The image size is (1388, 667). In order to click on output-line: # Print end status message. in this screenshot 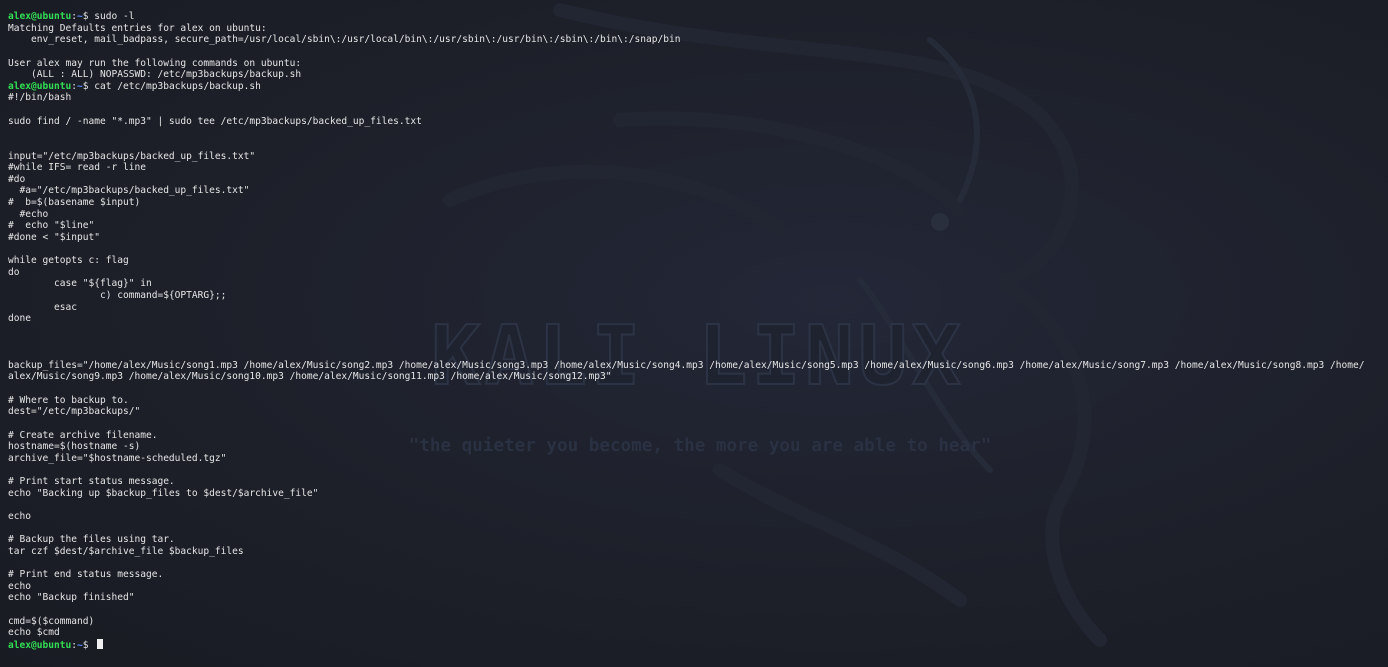, I will do `click(86, 574)`.